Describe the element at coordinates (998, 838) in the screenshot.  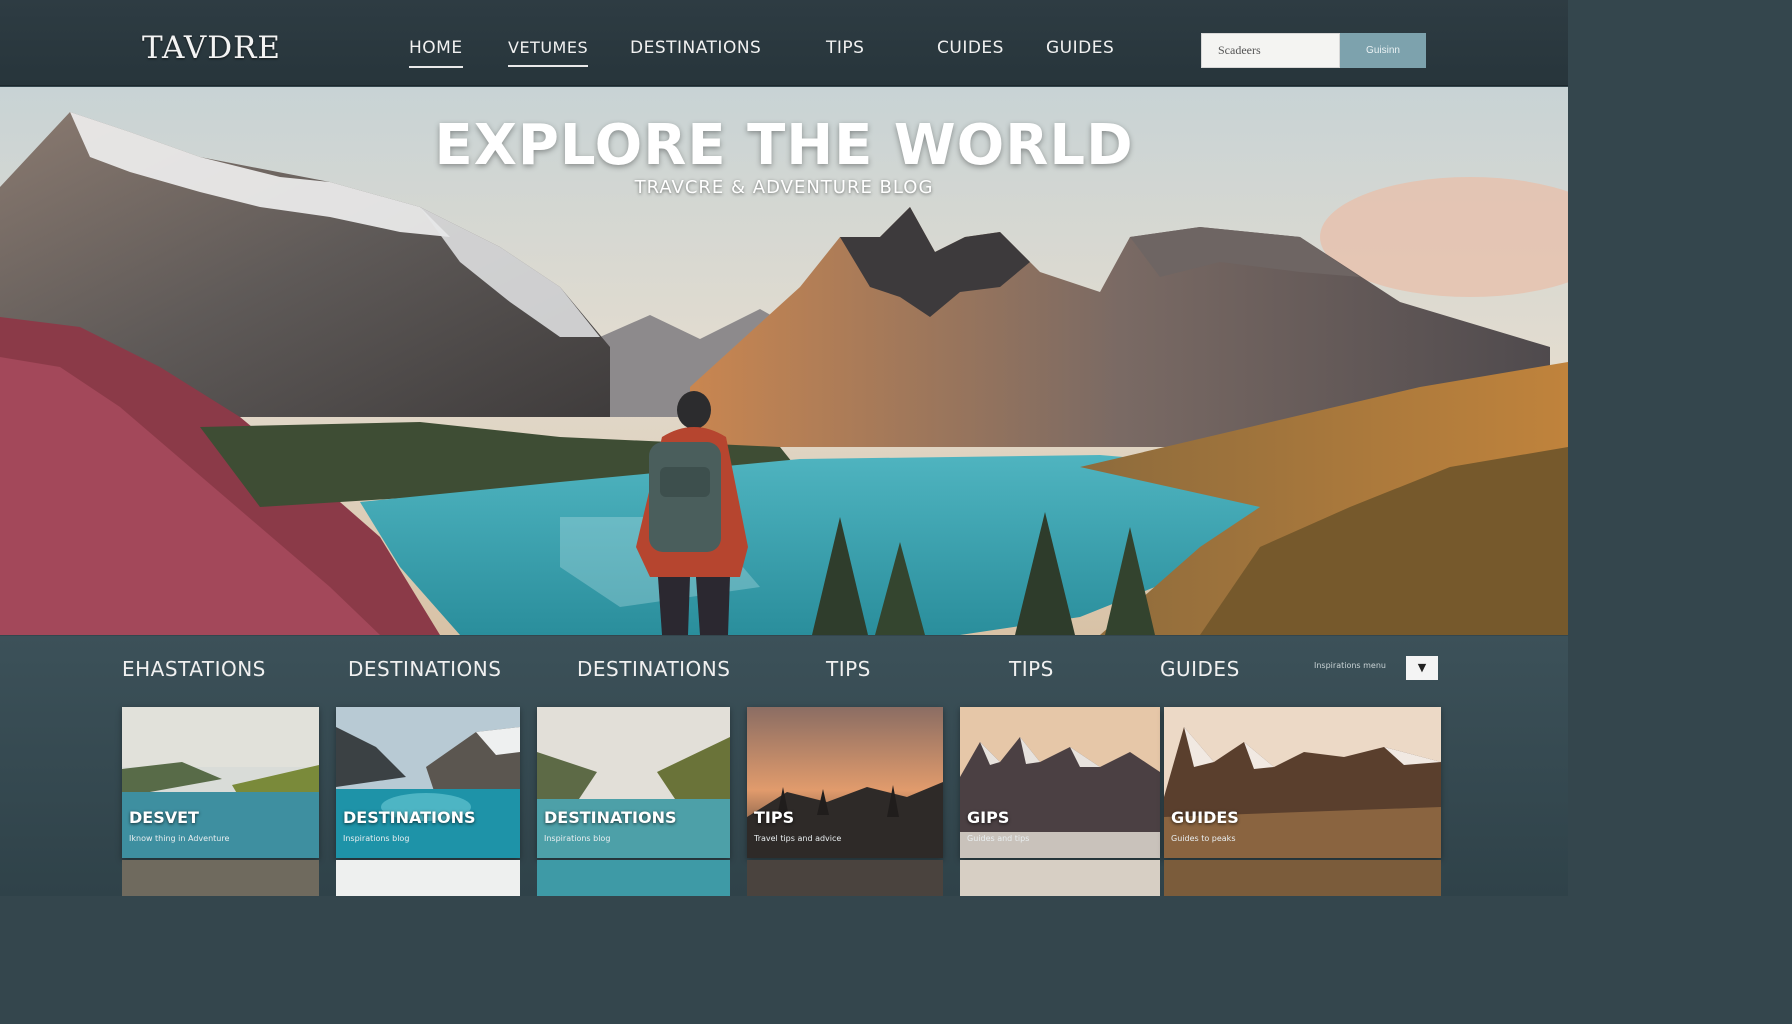
I see `card-caption: Guides and tips` at that location.